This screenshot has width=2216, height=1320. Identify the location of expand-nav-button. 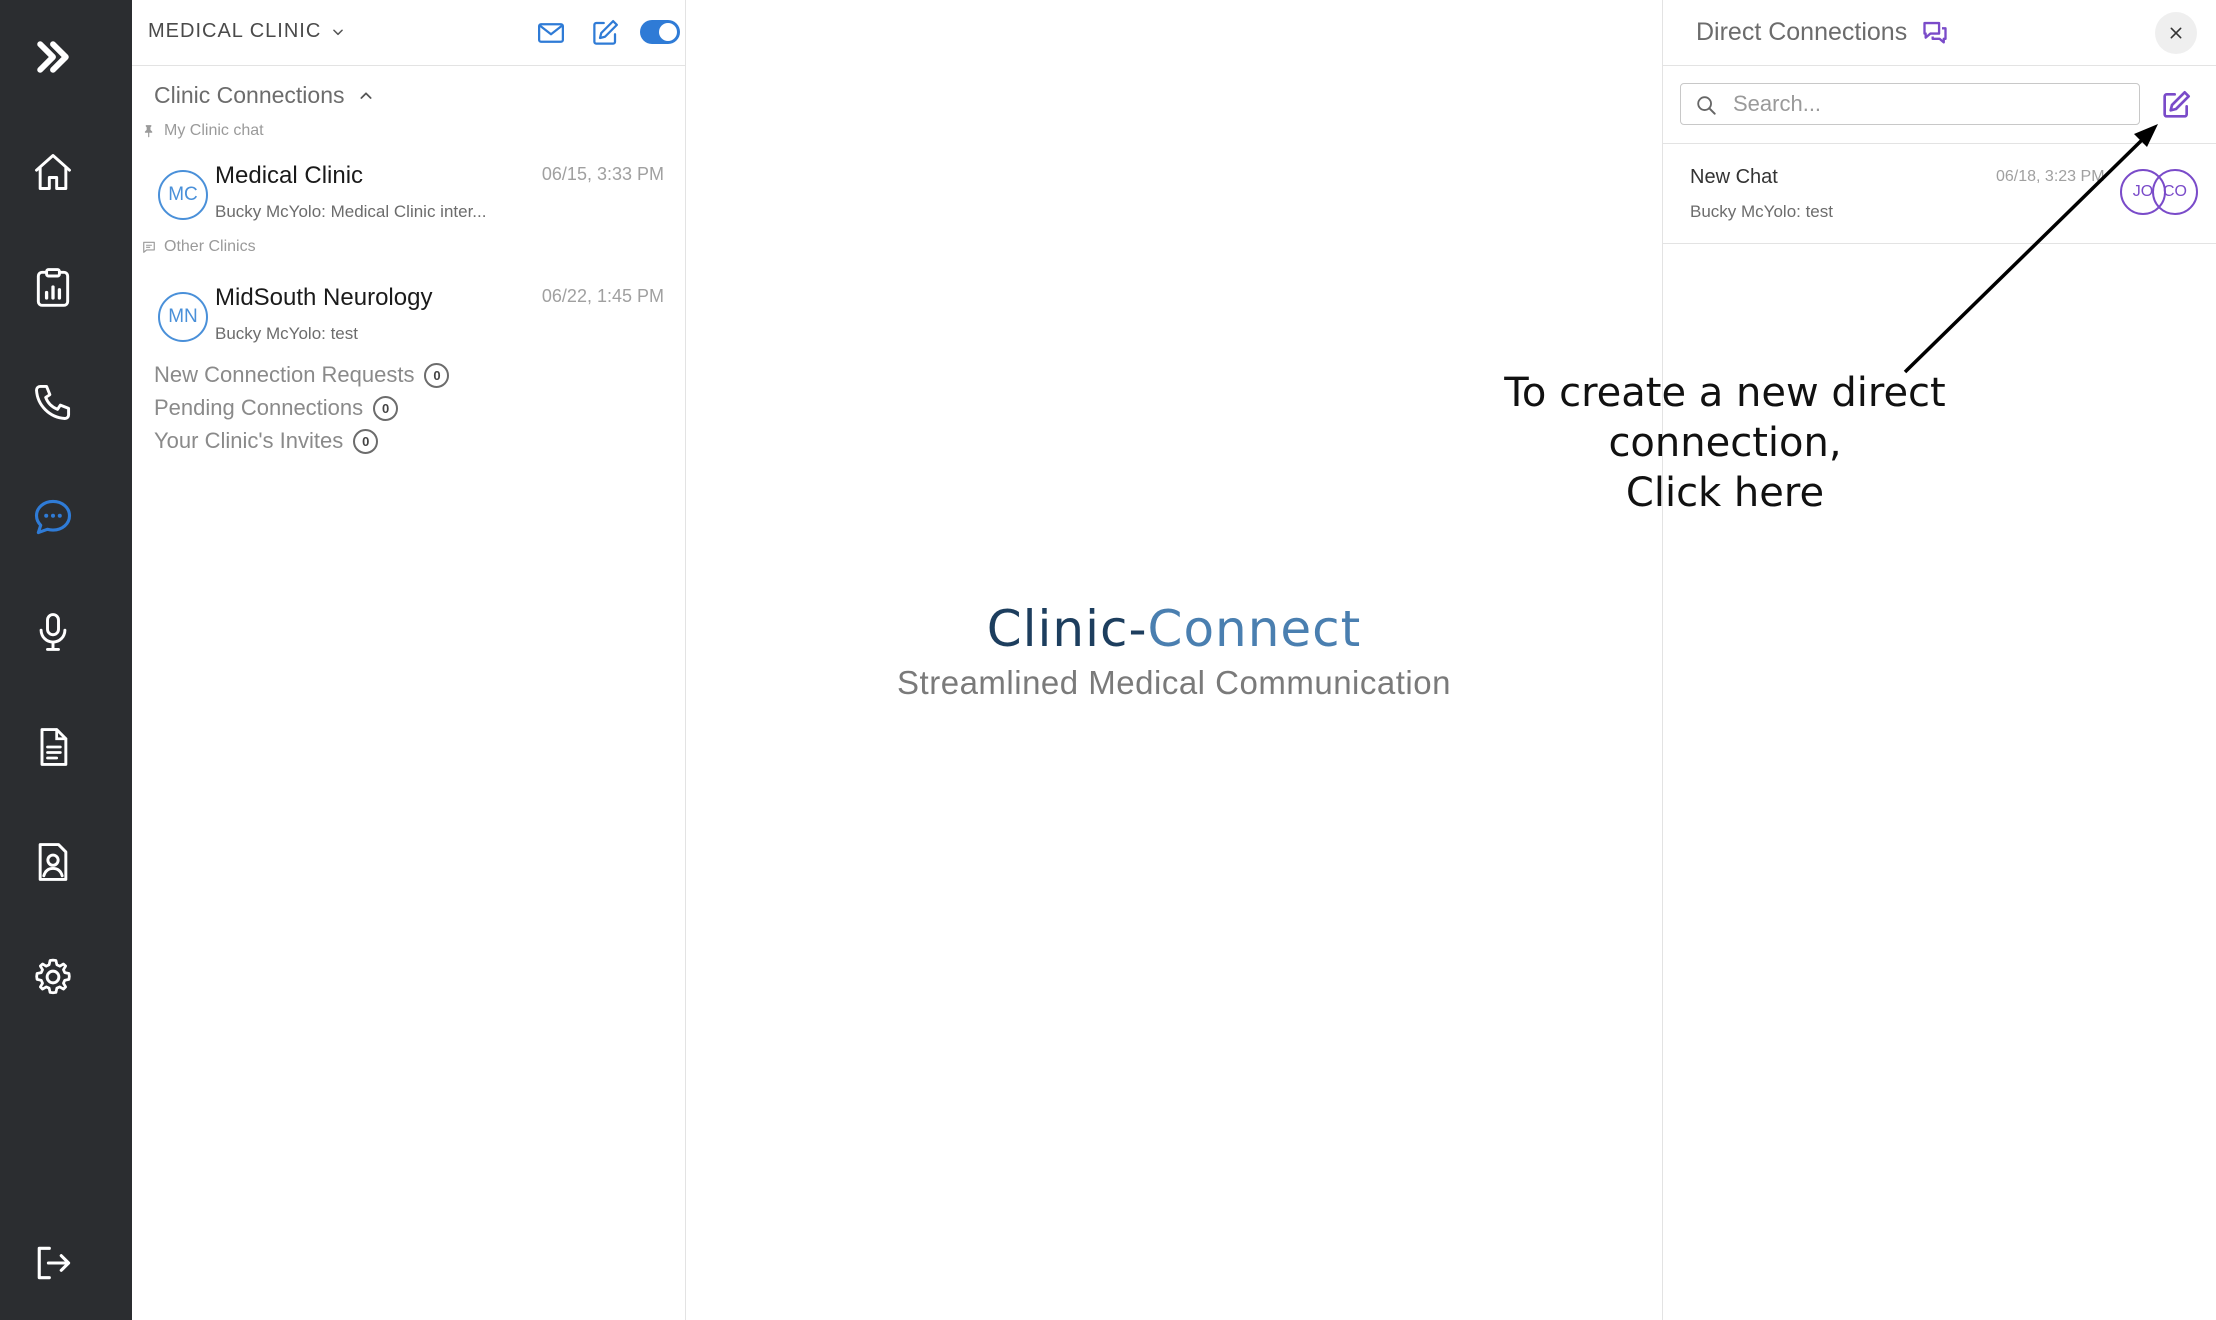
(53, 57).